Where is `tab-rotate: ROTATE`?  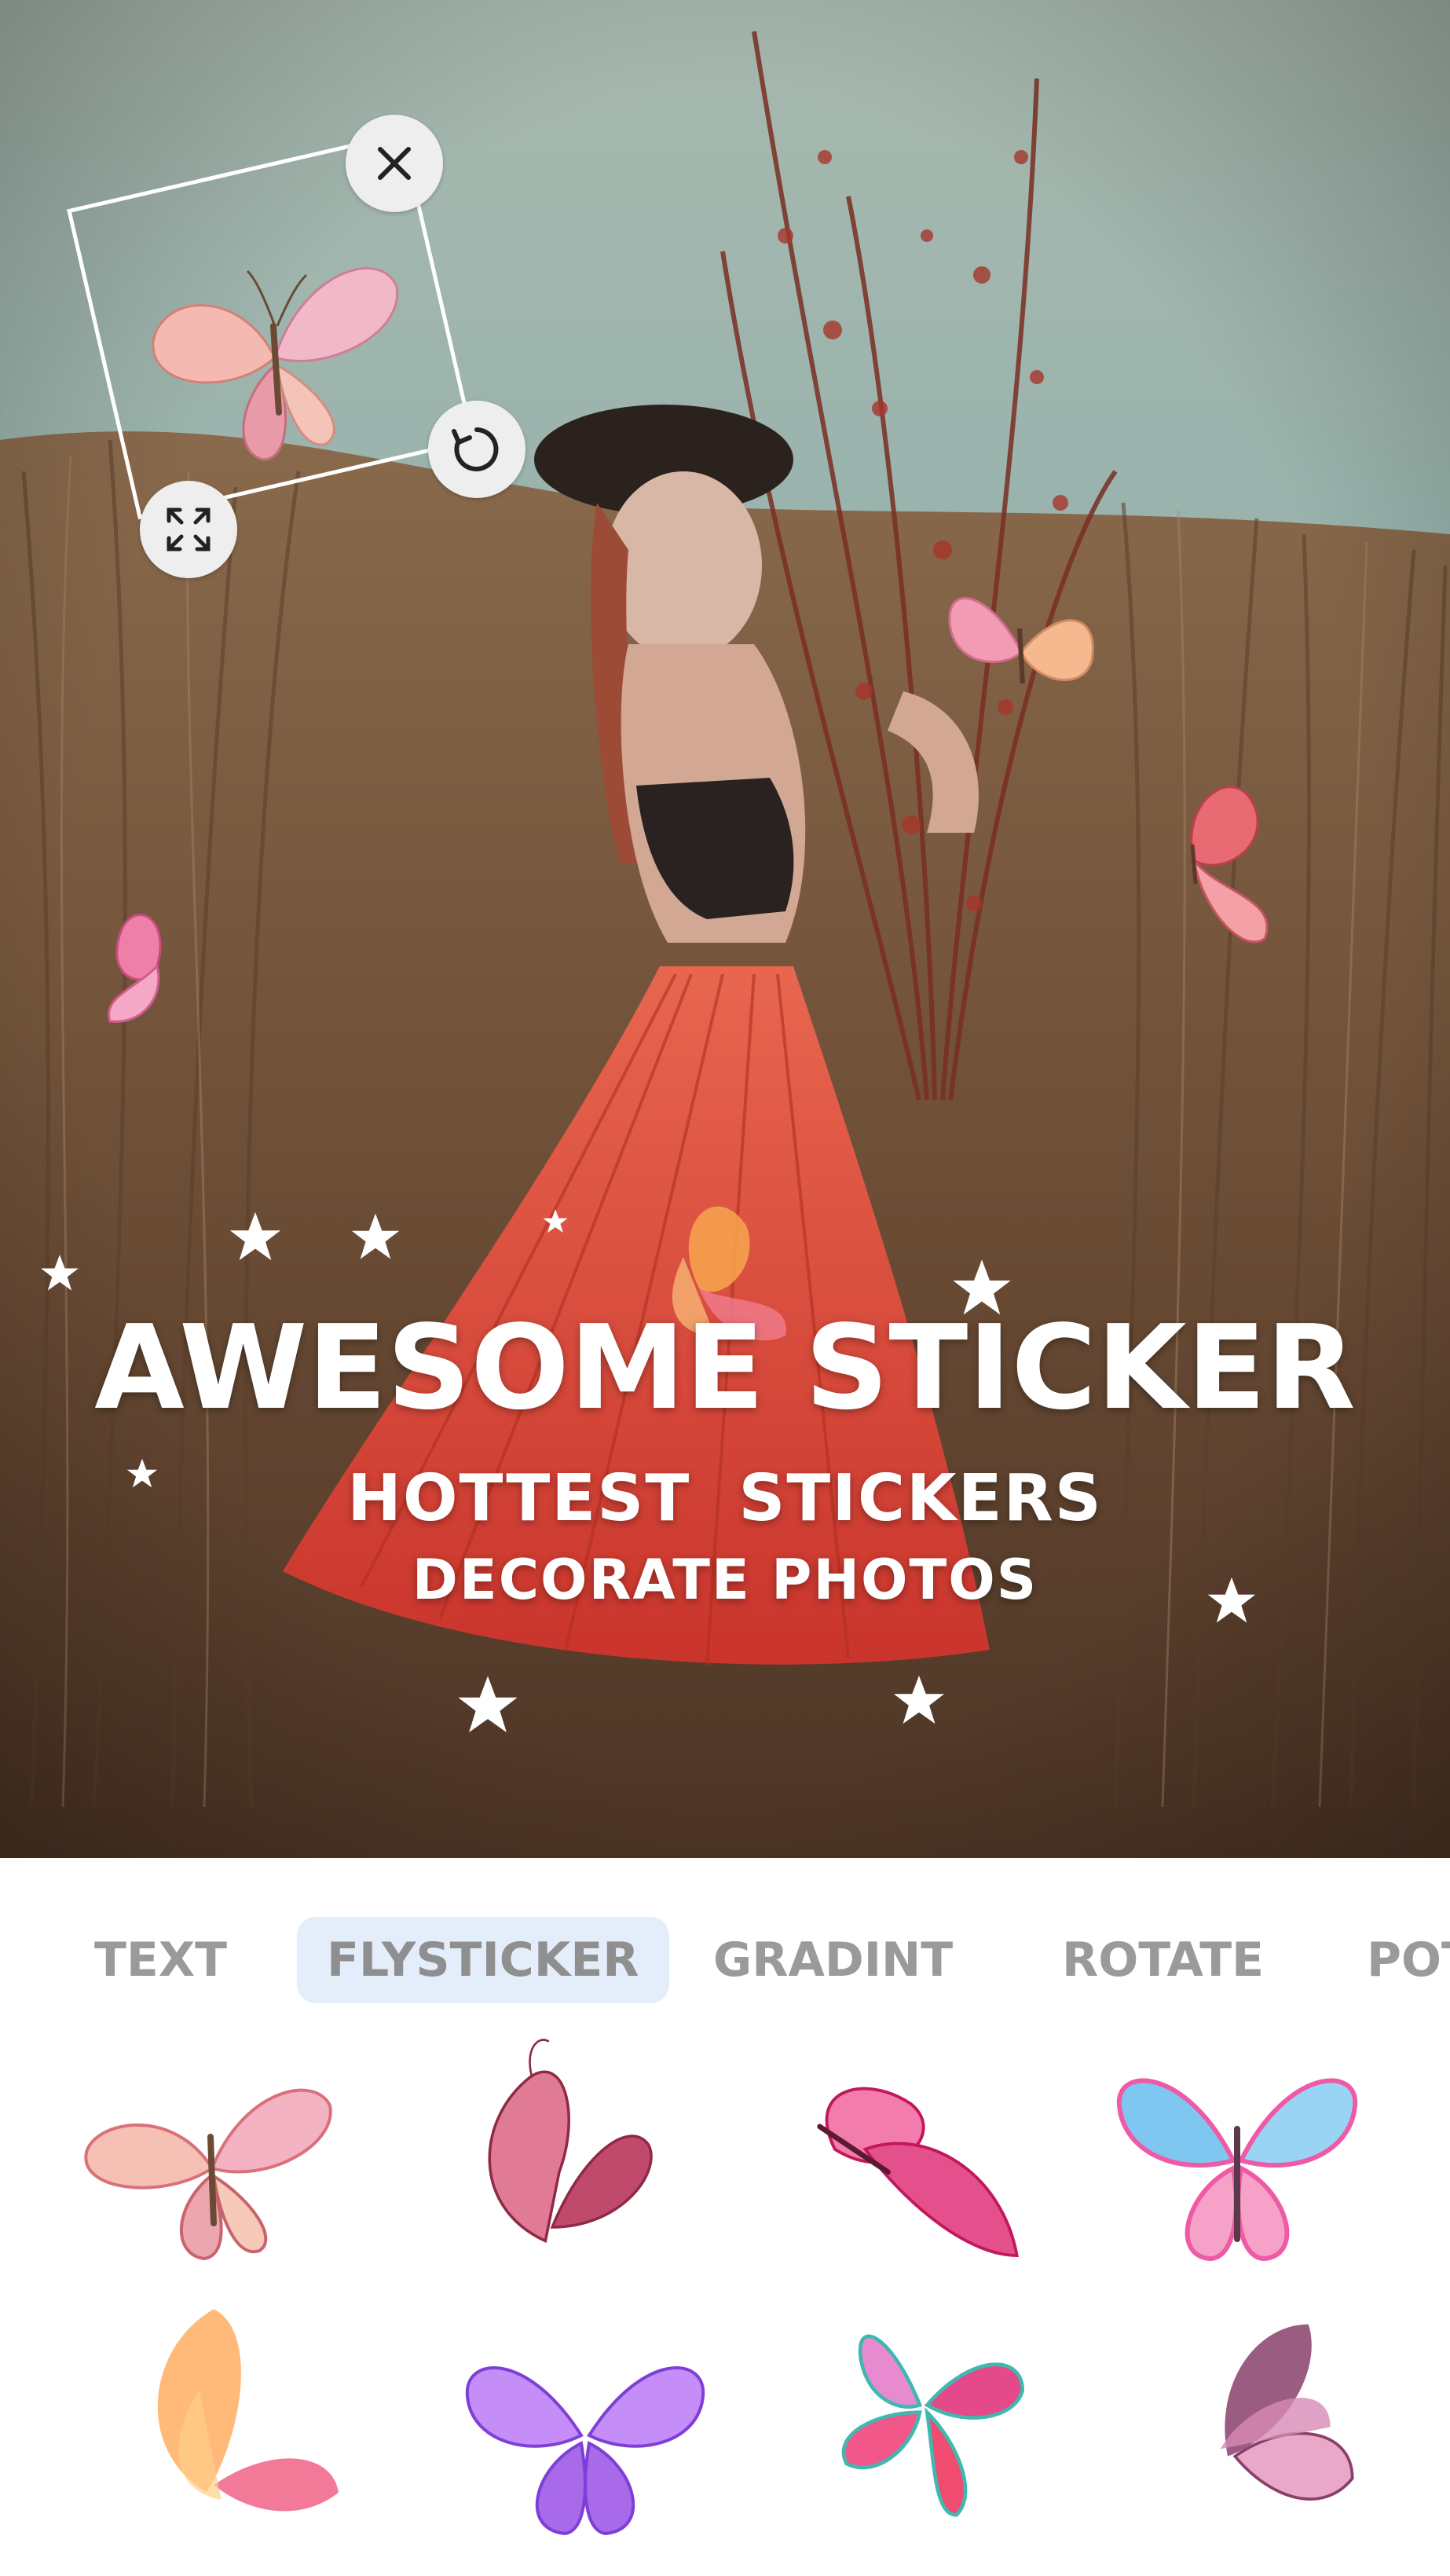 tab-rotate: ROTATE is located at coordinates (1163, 1960).